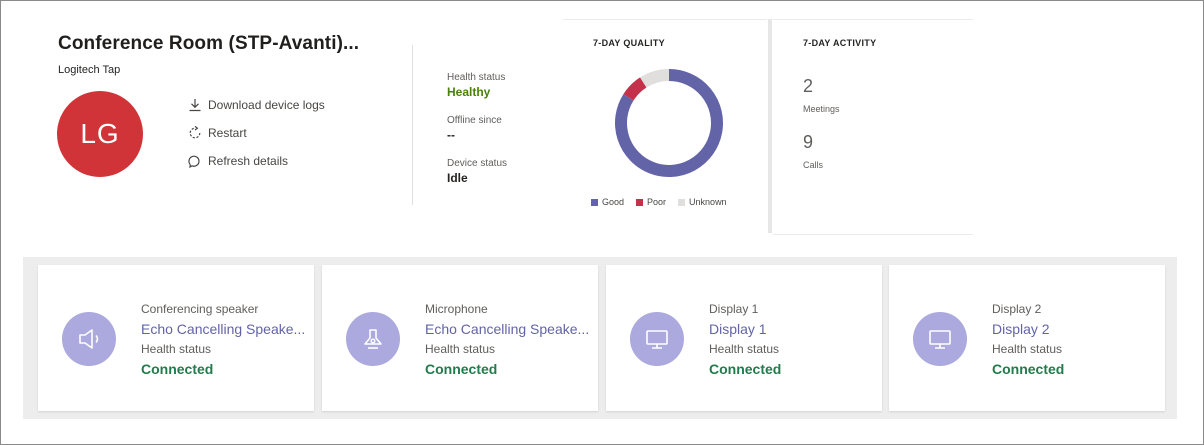 The image size is (1204, 445). Describe the element at coordinates (457, 178) in the screenshot. I see `device-status-value: Idle` at that location.